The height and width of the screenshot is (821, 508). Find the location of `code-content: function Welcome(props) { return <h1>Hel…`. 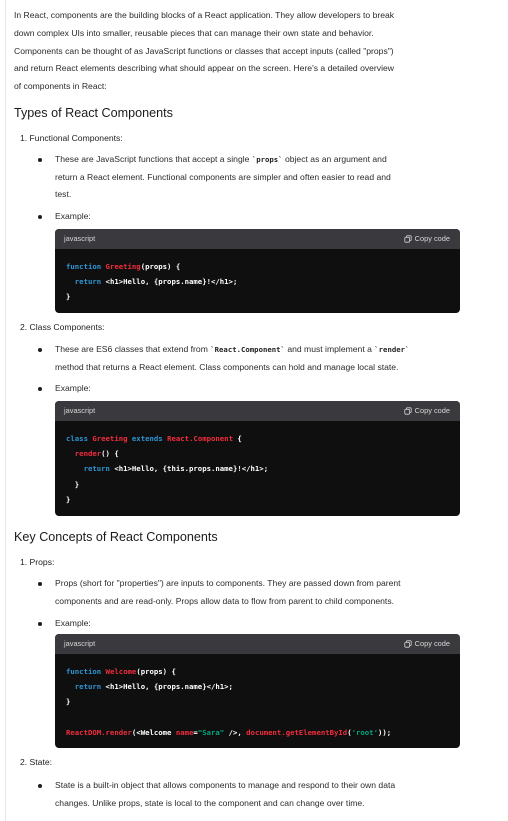

code-content: function Welcome(props) { return <h1>Hel… is located at coordinates (257, 697).